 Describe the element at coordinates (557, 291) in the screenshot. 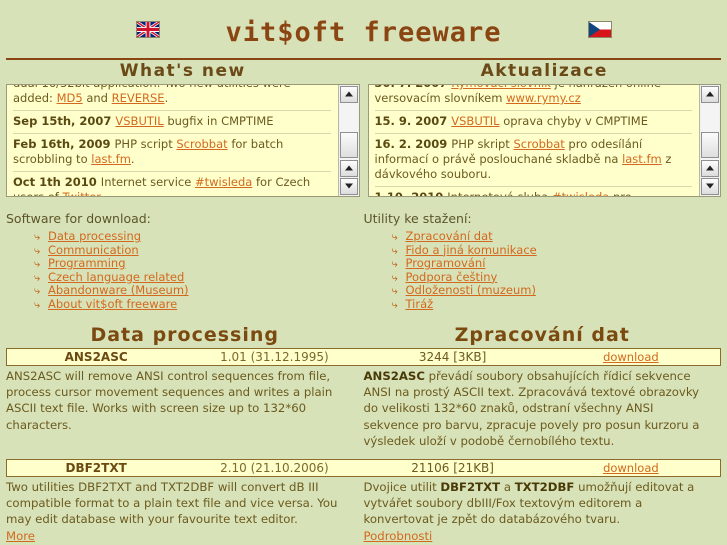

I see `list-item: ⤷ Odloženosti (muzeum)` at that location.